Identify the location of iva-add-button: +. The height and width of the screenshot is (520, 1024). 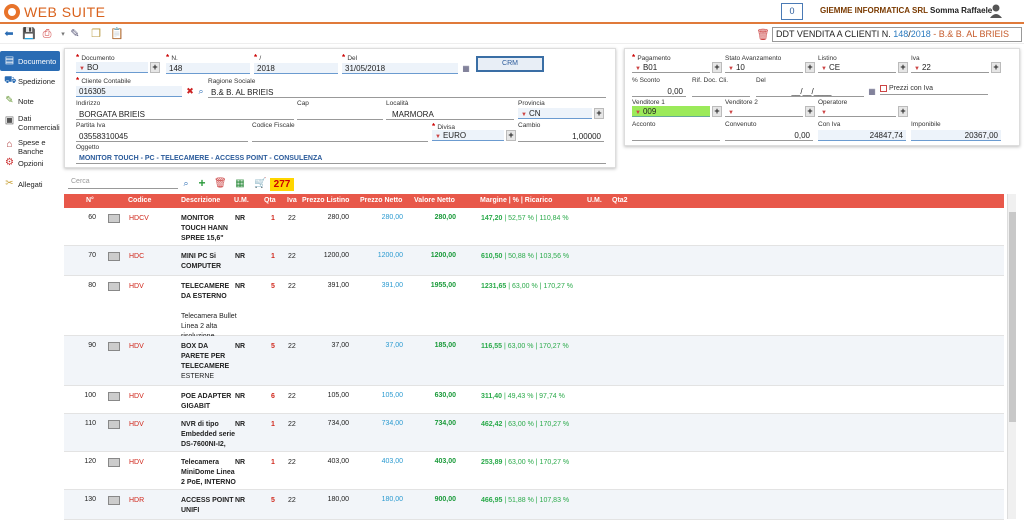
(996, 67).